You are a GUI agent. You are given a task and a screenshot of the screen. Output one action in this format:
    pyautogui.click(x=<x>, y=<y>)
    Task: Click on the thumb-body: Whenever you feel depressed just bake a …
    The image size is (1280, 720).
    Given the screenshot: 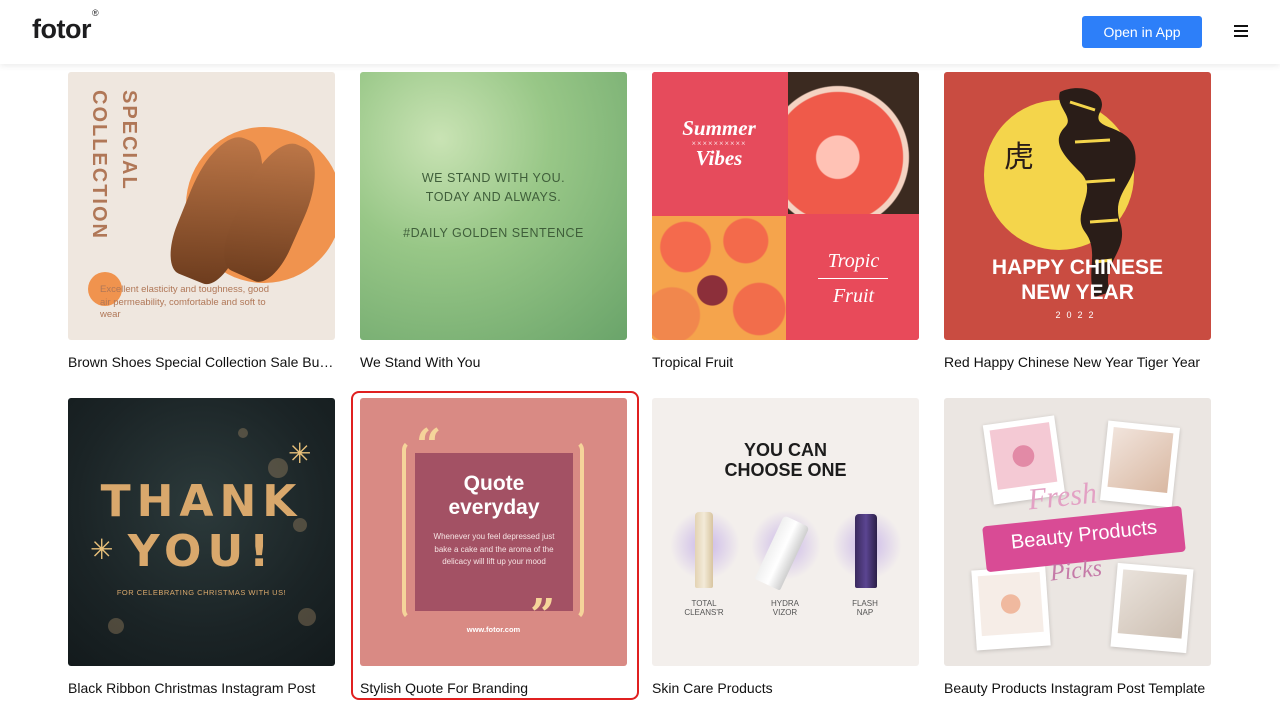 What is the action you would take?
    pyautogui.click(x=494, y=549)
    